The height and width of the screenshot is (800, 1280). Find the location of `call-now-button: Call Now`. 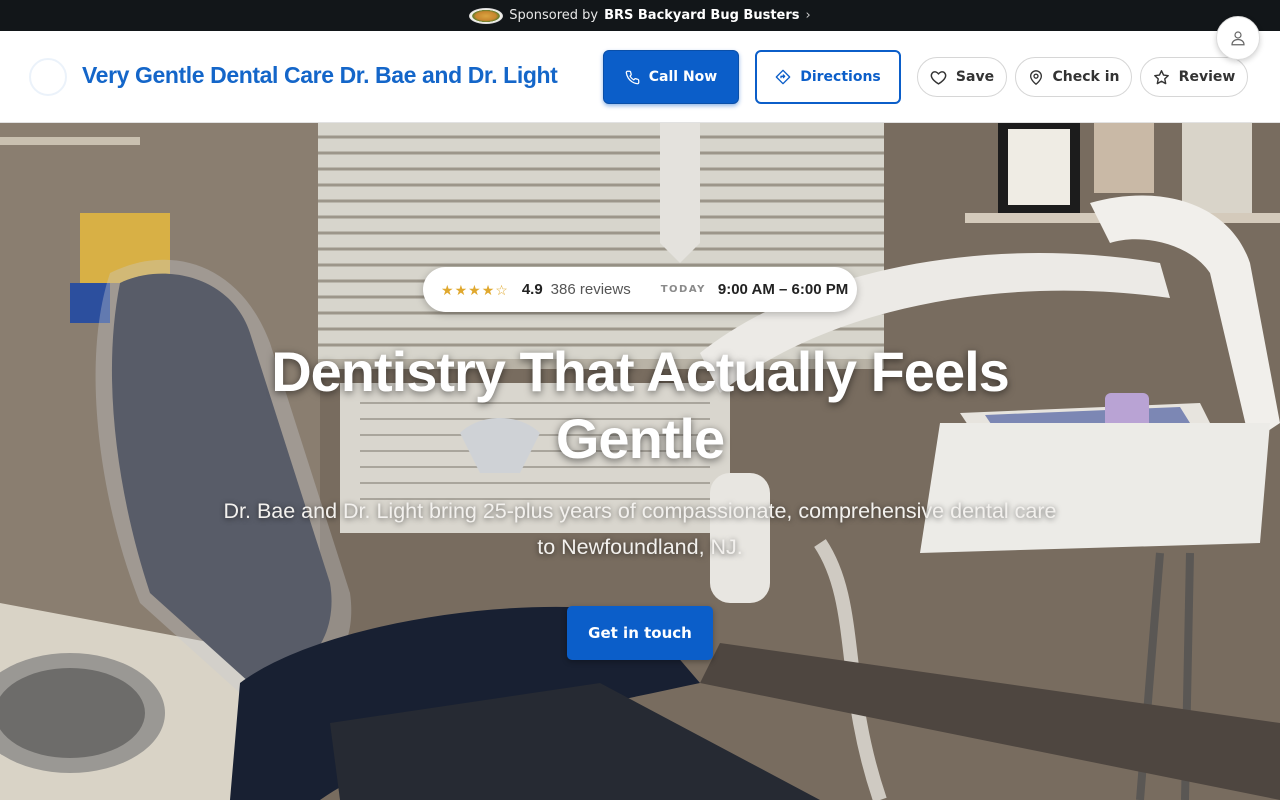

call-now-button: Call Now is located at coordinates (671, 77).